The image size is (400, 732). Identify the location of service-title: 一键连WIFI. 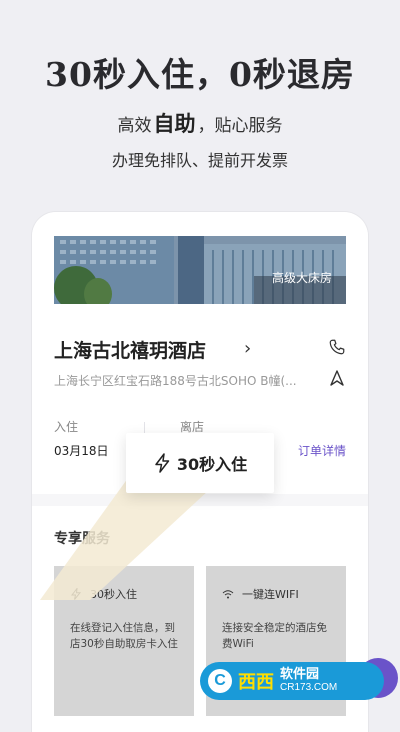
(270, 594).